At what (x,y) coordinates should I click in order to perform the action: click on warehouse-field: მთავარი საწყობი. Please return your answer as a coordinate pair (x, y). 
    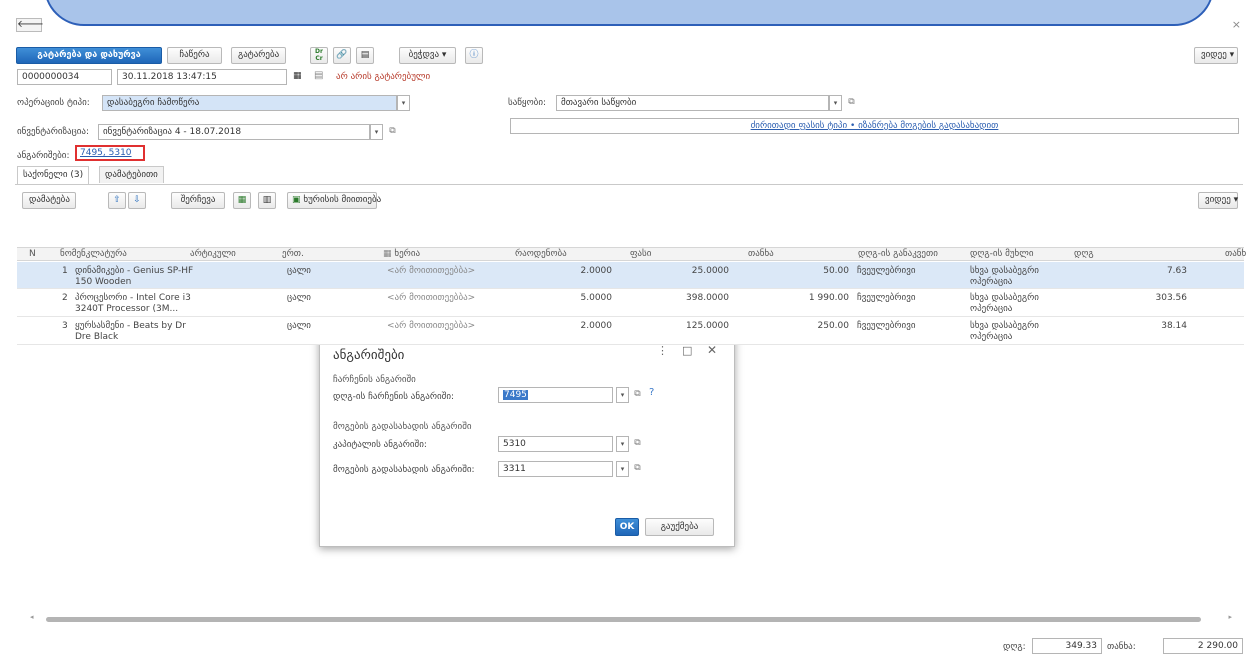
    Looking at the image, I should click on (692, 103).